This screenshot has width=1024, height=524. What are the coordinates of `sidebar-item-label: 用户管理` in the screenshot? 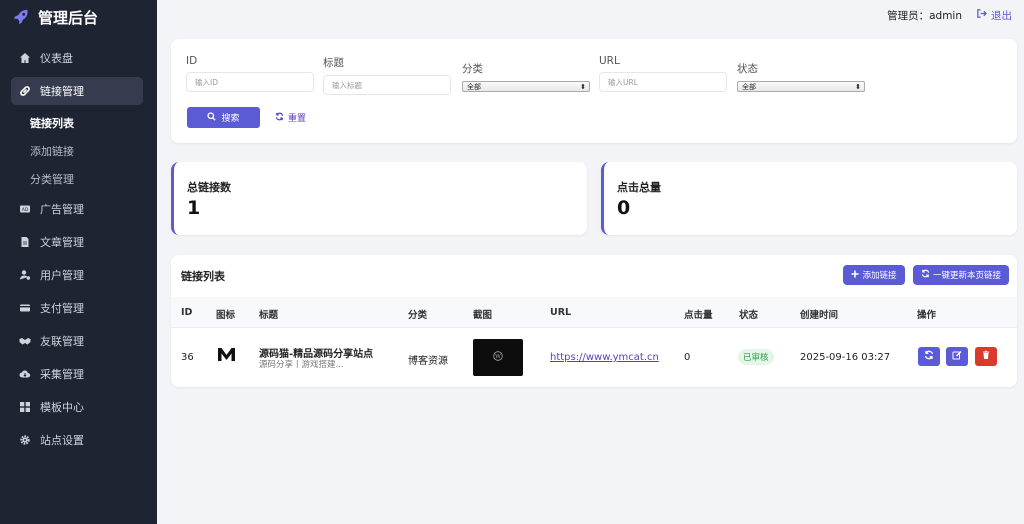 It's located at (62, 275).